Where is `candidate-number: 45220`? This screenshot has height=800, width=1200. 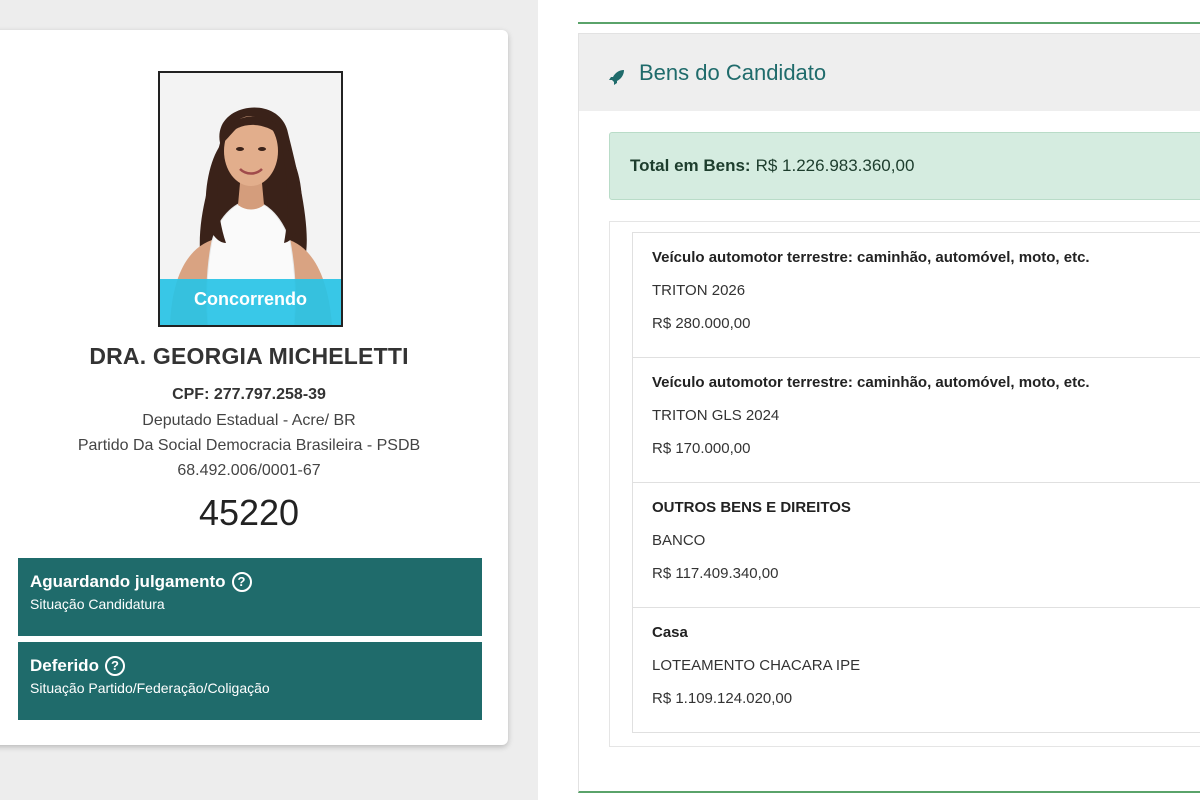 candidate-number: 45220 is located at coordinates (249, 512).